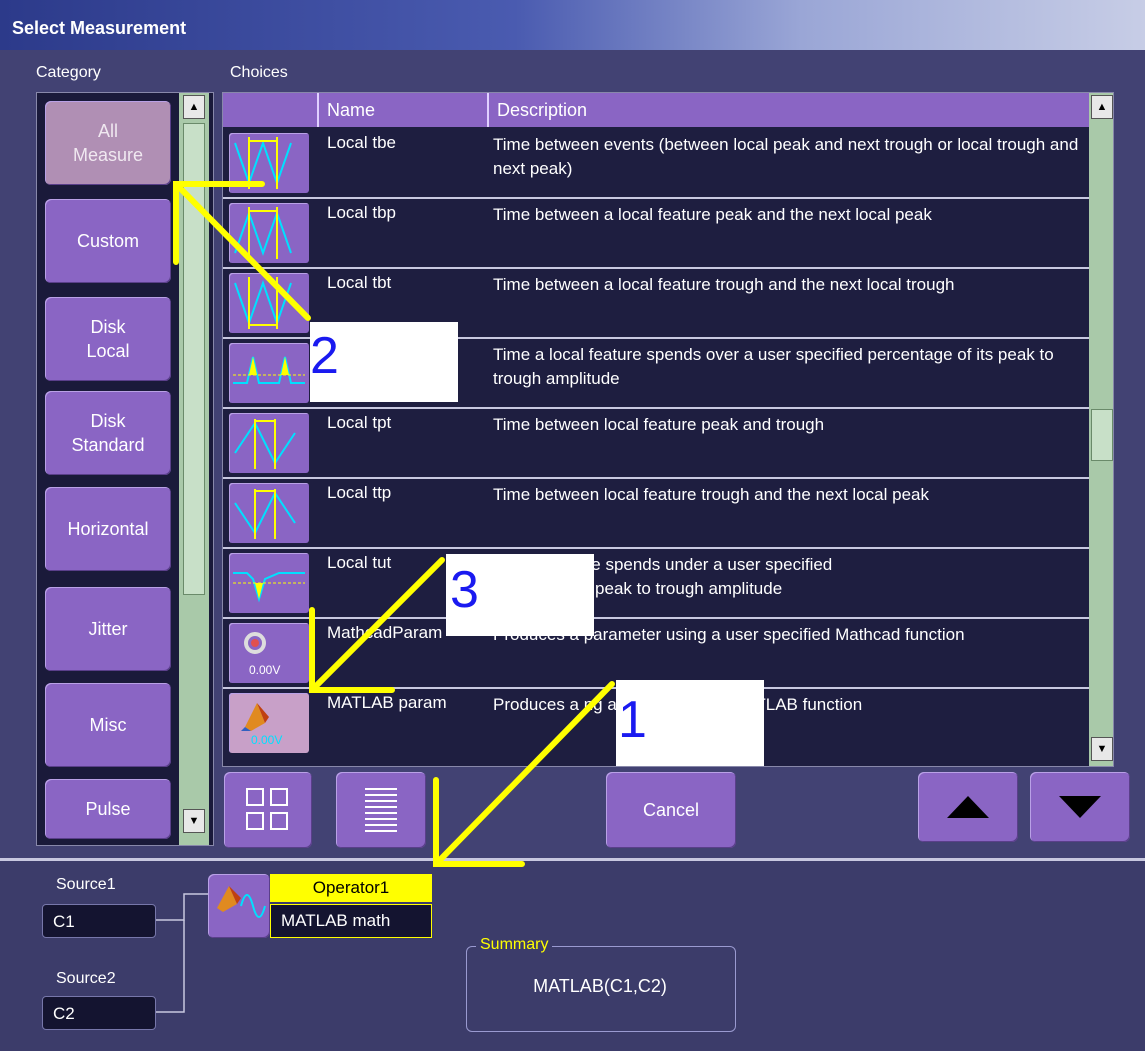 This screenshot has width=1145, height=1051. Describe the element at coordinates (108, 433) in the screenshot. I see `category-disk-standard: Disk Standard` at that location.